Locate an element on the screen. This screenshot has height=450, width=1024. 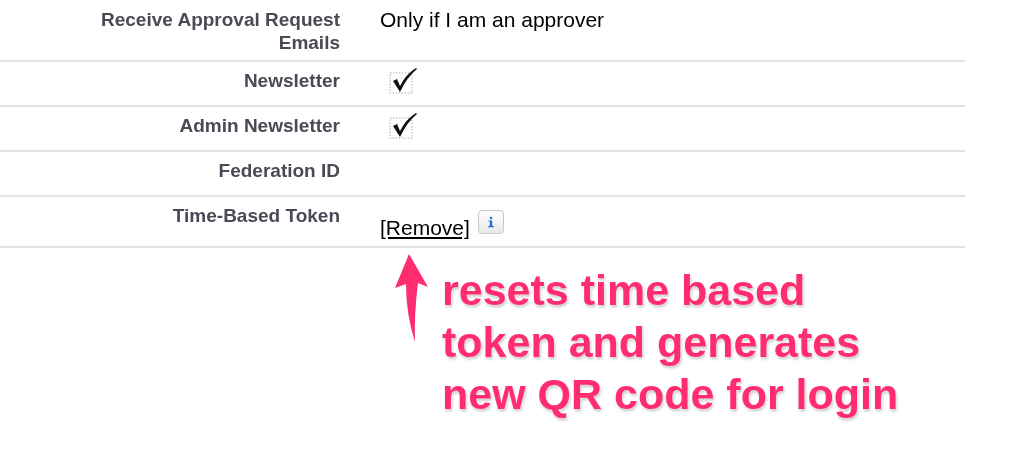
field-label: Federation ID is located at coordinates (278, 171).